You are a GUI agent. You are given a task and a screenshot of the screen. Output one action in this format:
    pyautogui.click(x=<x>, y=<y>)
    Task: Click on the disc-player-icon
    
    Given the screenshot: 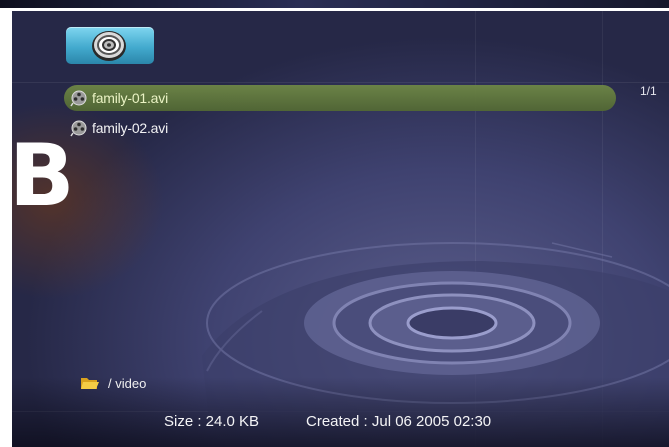 What is the action you would take?
    pyautogui.click(x=109, y=46)
    